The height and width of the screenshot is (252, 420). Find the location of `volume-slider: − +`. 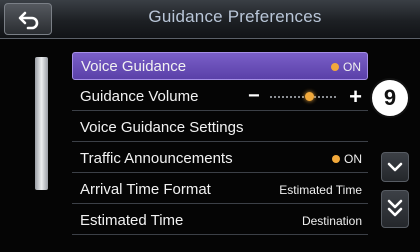

volume-slider: − + is located at coordinates (305, 97).